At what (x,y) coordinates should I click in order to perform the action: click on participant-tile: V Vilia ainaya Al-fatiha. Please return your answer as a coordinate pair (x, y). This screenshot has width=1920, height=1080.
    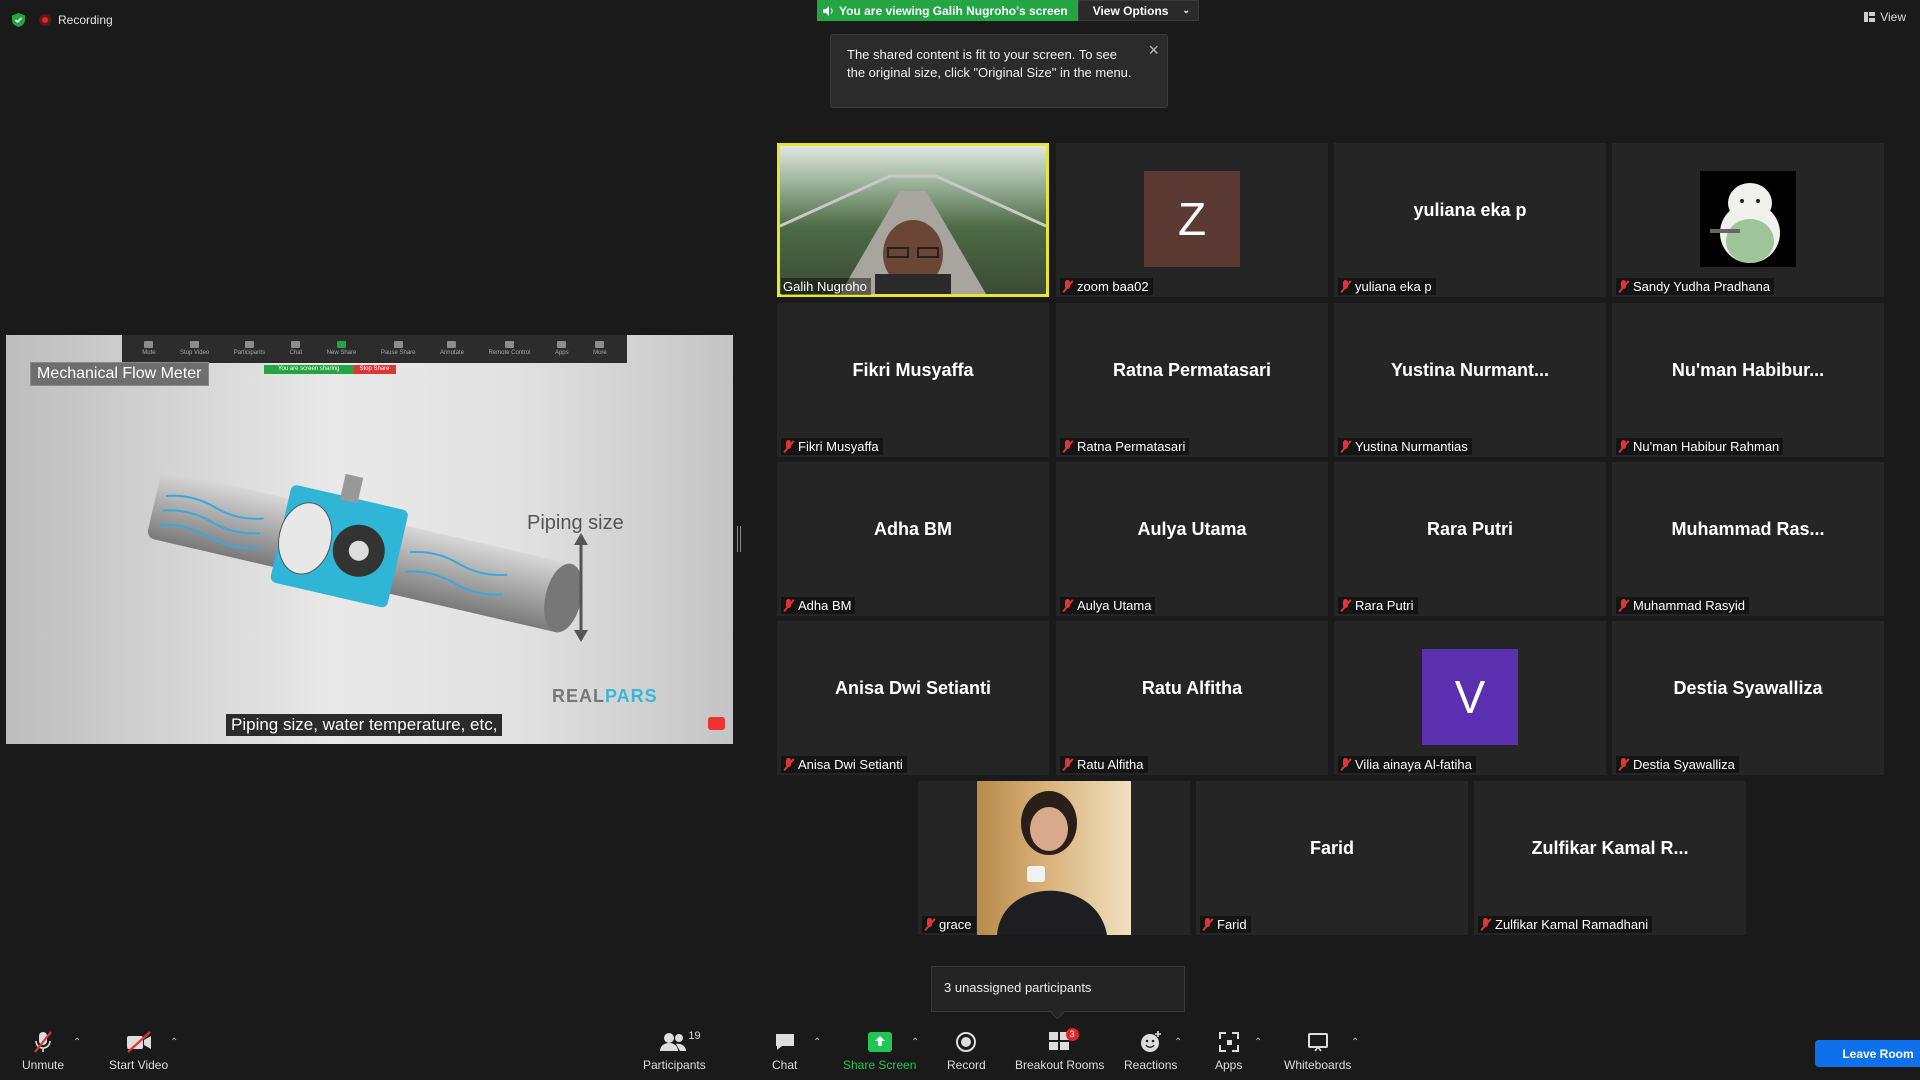
    Looking at the image, I should click on (1470, 698).